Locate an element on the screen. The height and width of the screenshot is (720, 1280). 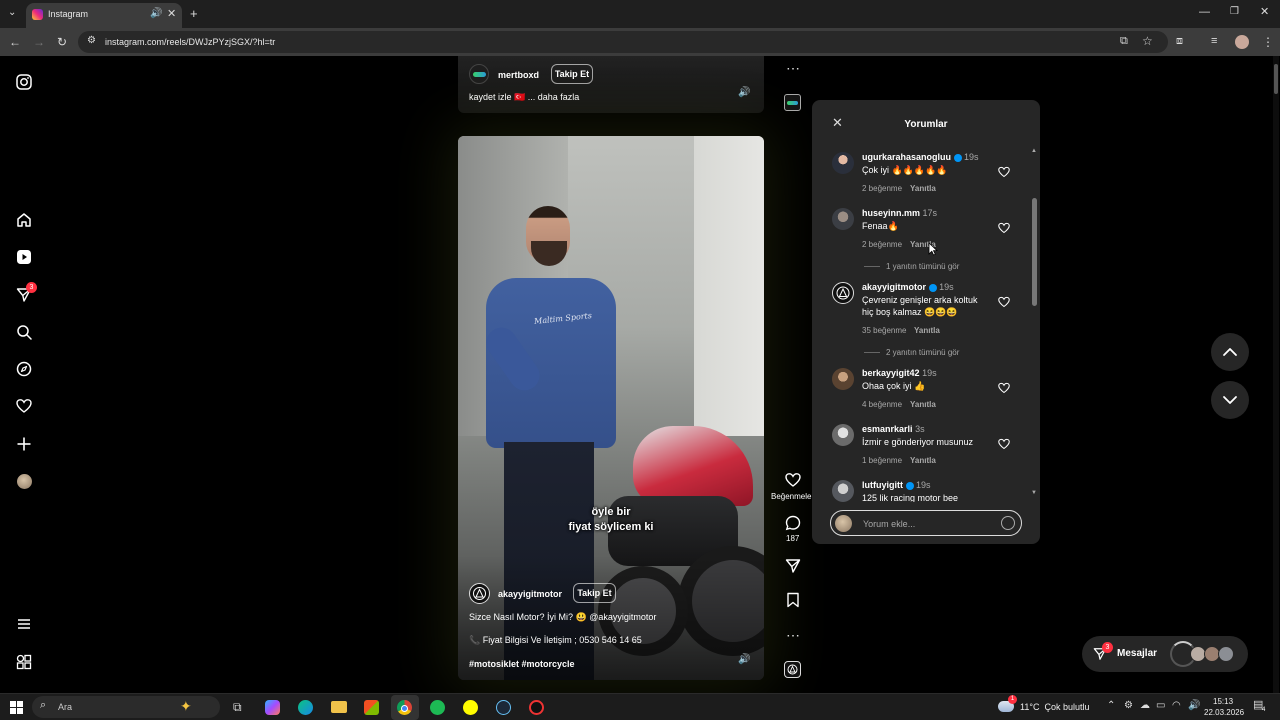
instagram-logo-icon is located at coordinates (24, 82).